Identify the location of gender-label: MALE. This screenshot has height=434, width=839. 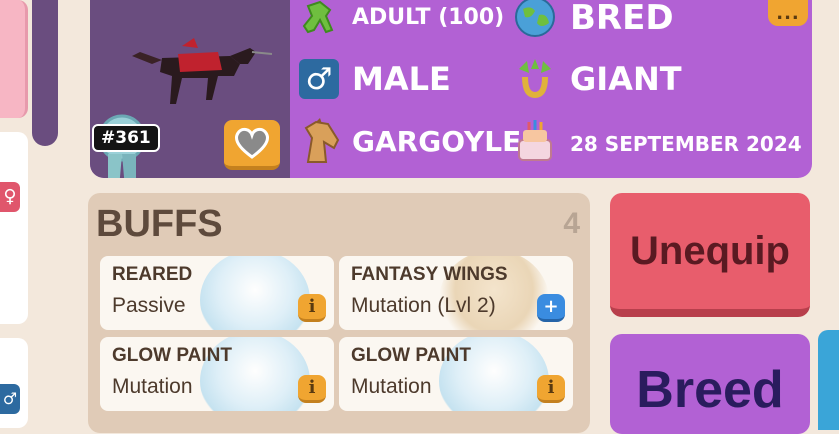
(401, 79).